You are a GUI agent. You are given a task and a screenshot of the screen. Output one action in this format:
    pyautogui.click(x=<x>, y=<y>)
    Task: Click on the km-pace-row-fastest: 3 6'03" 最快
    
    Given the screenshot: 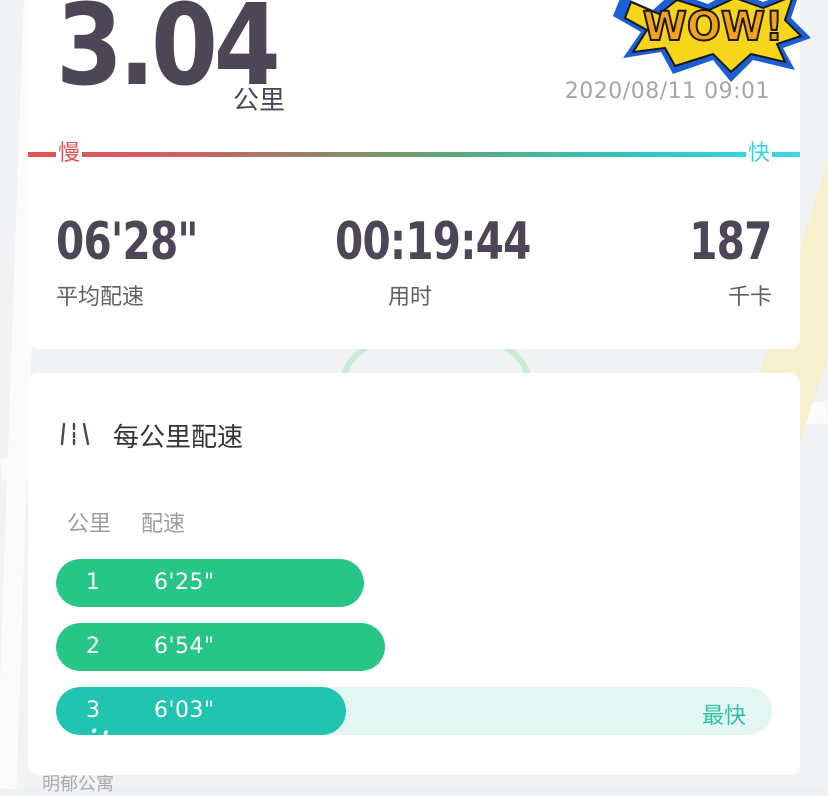 What is the action you would take?
    pyautogui.click(x=414, y=711)
    